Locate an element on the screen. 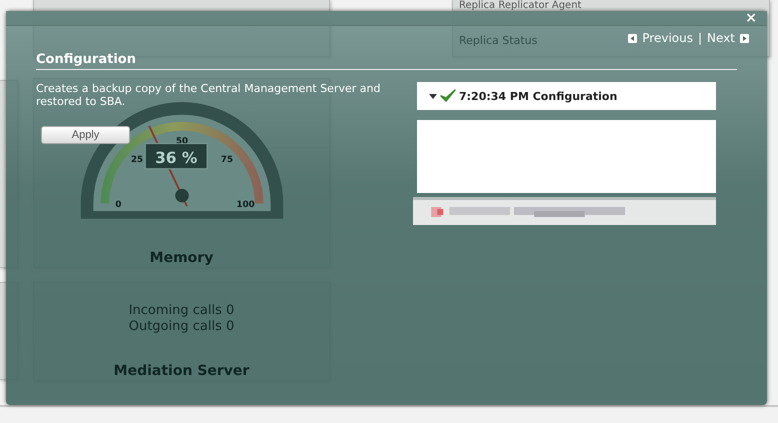 The width and height of the screenshot is (778, 423). apply-button: Apply is located at coordinates (85, 135).